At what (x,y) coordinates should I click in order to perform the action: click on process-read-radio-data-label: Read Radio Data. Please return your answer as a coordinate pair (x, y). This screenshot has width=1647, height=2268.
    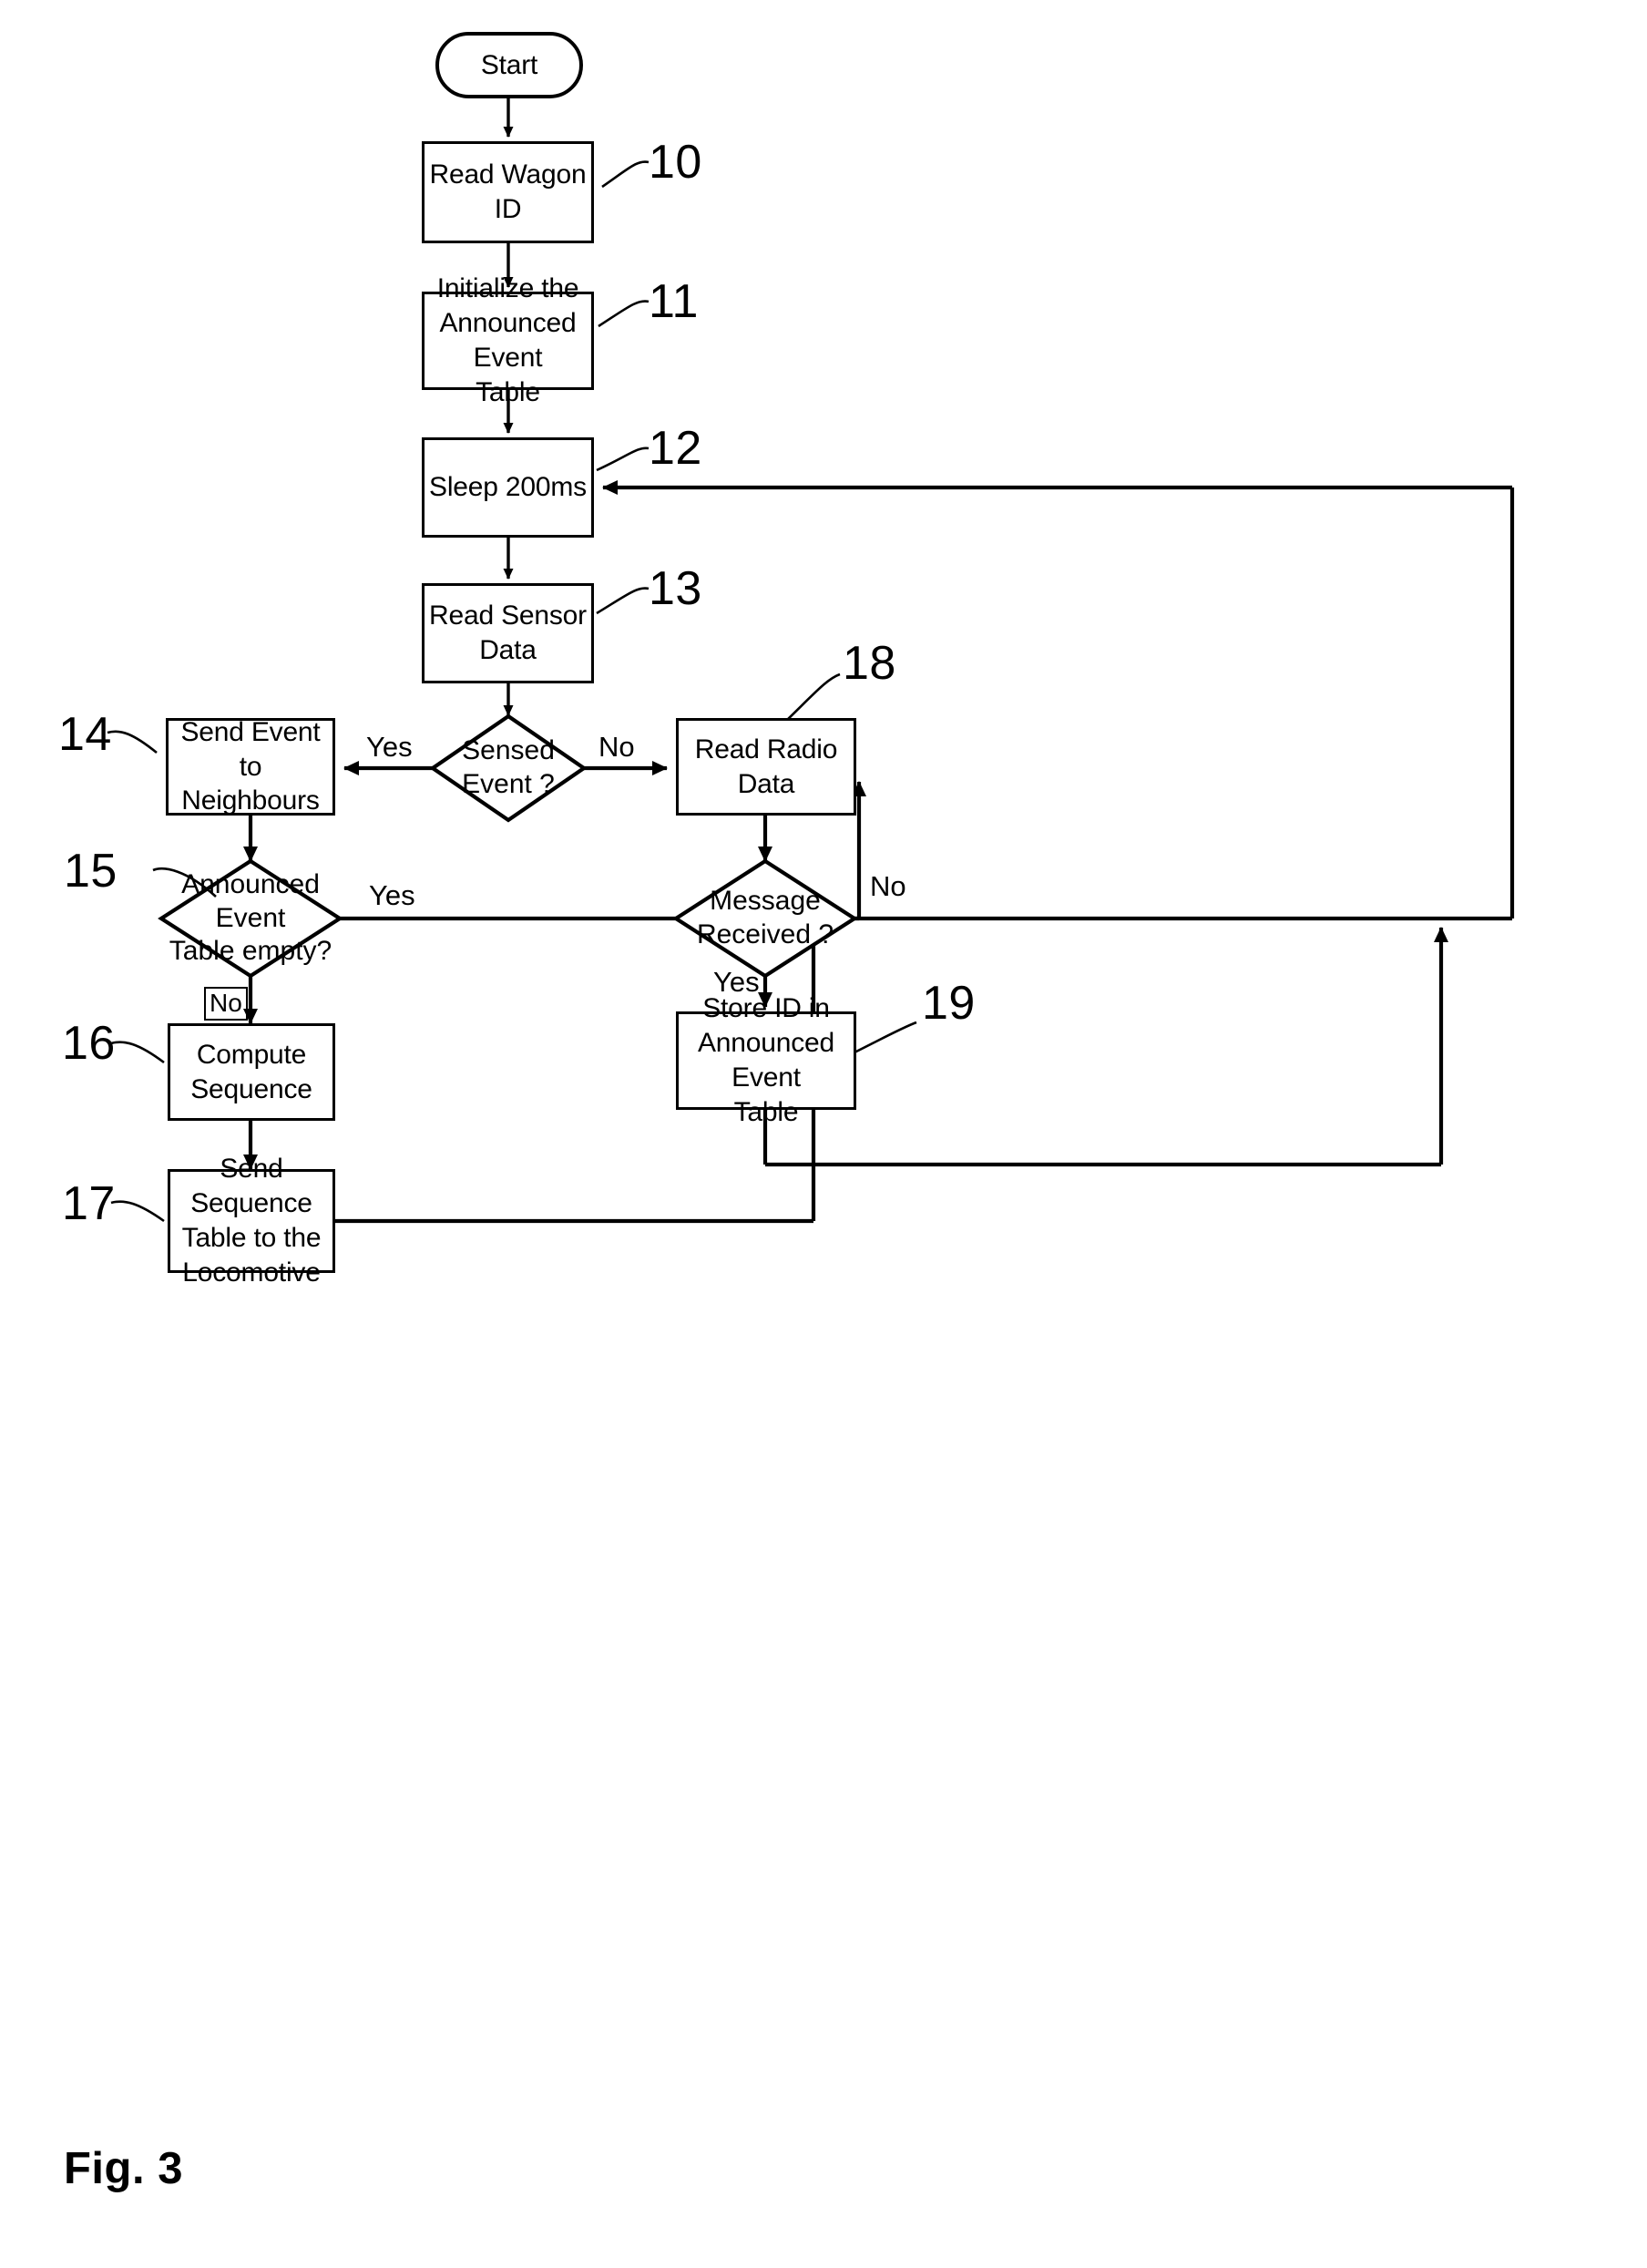
    Looking at the image, I should click on (766, 766).